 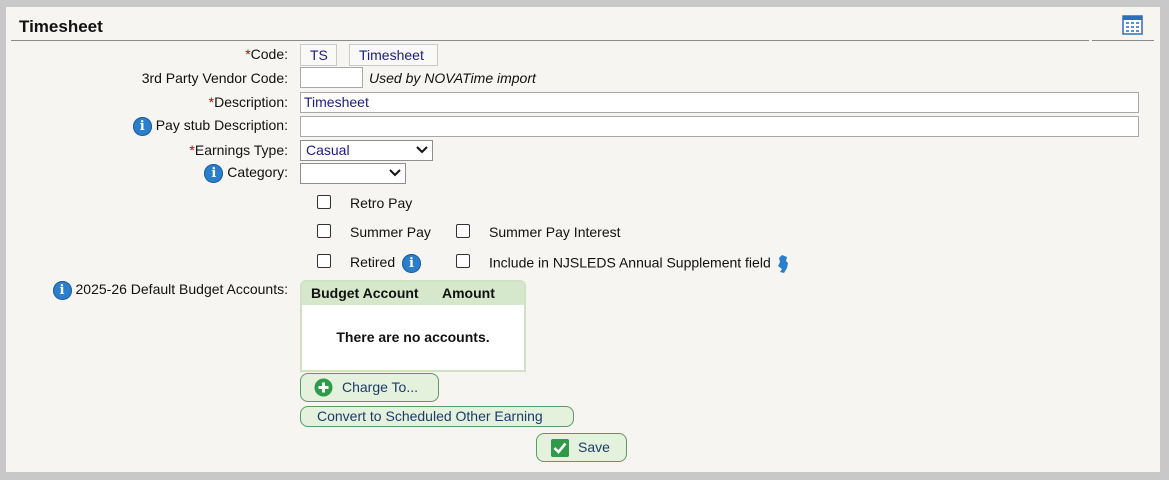 What do you see at coordinates (241, 150) in the screenshot?
I see `earnings-type-label-text: Earnings Type:` at bounding box center [241, 150].